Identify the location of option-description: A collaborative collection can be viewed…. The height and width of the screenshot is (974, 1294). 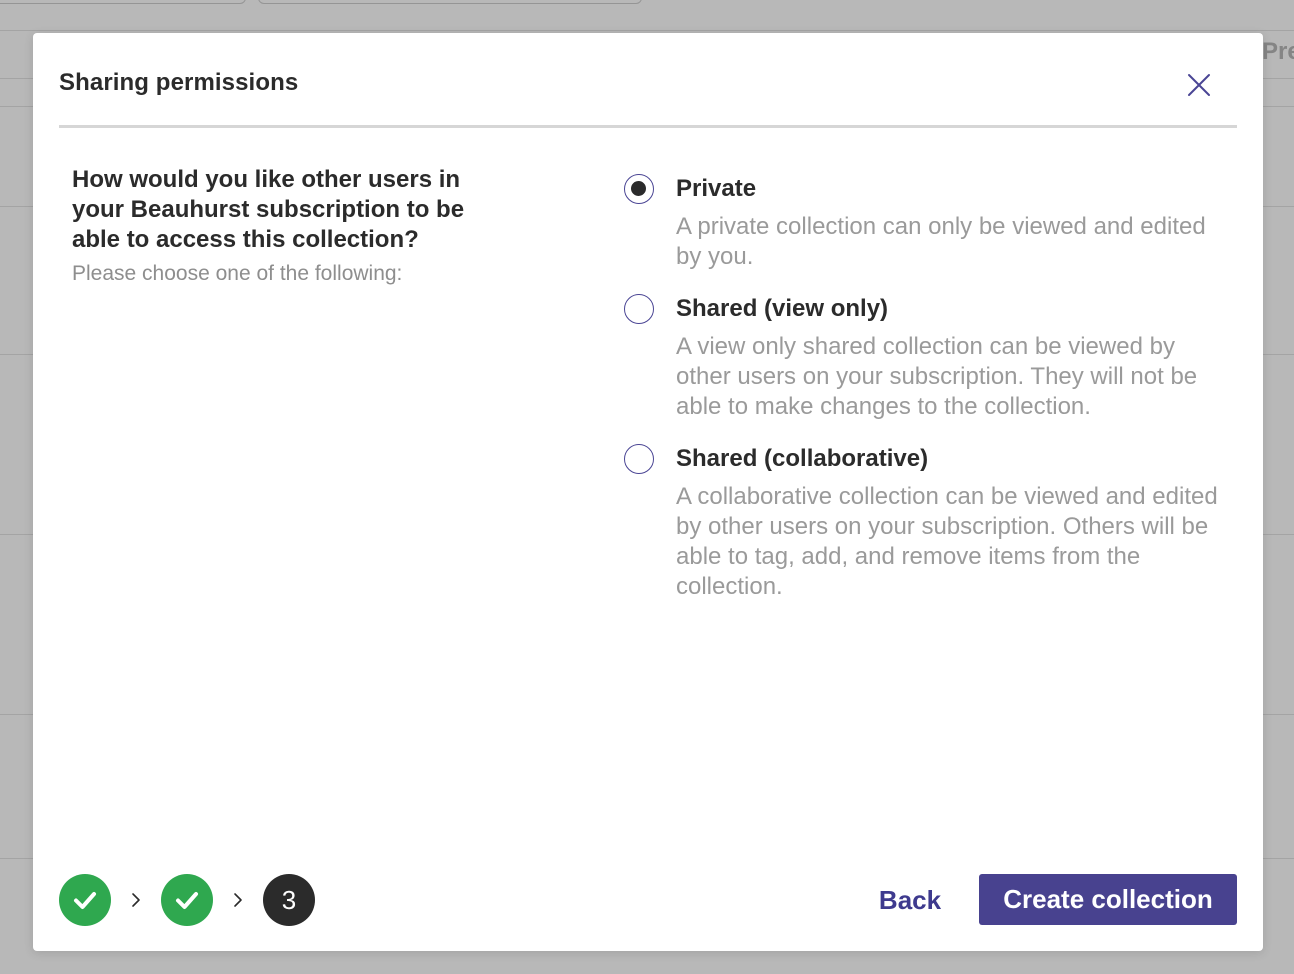
(947, 541).